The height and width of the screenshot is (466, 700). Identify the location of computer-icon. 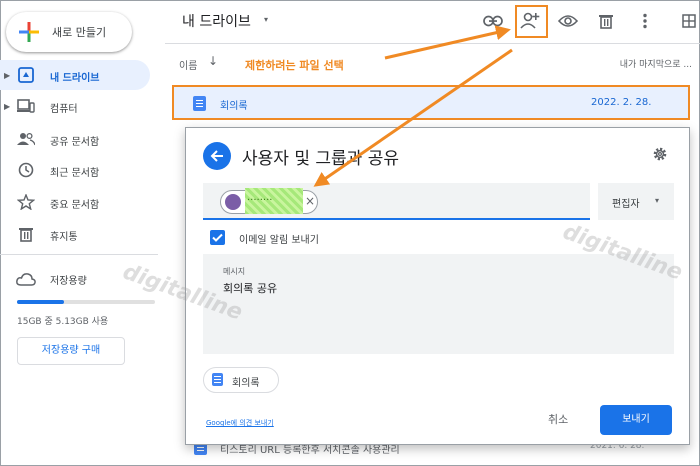
(26, 106).